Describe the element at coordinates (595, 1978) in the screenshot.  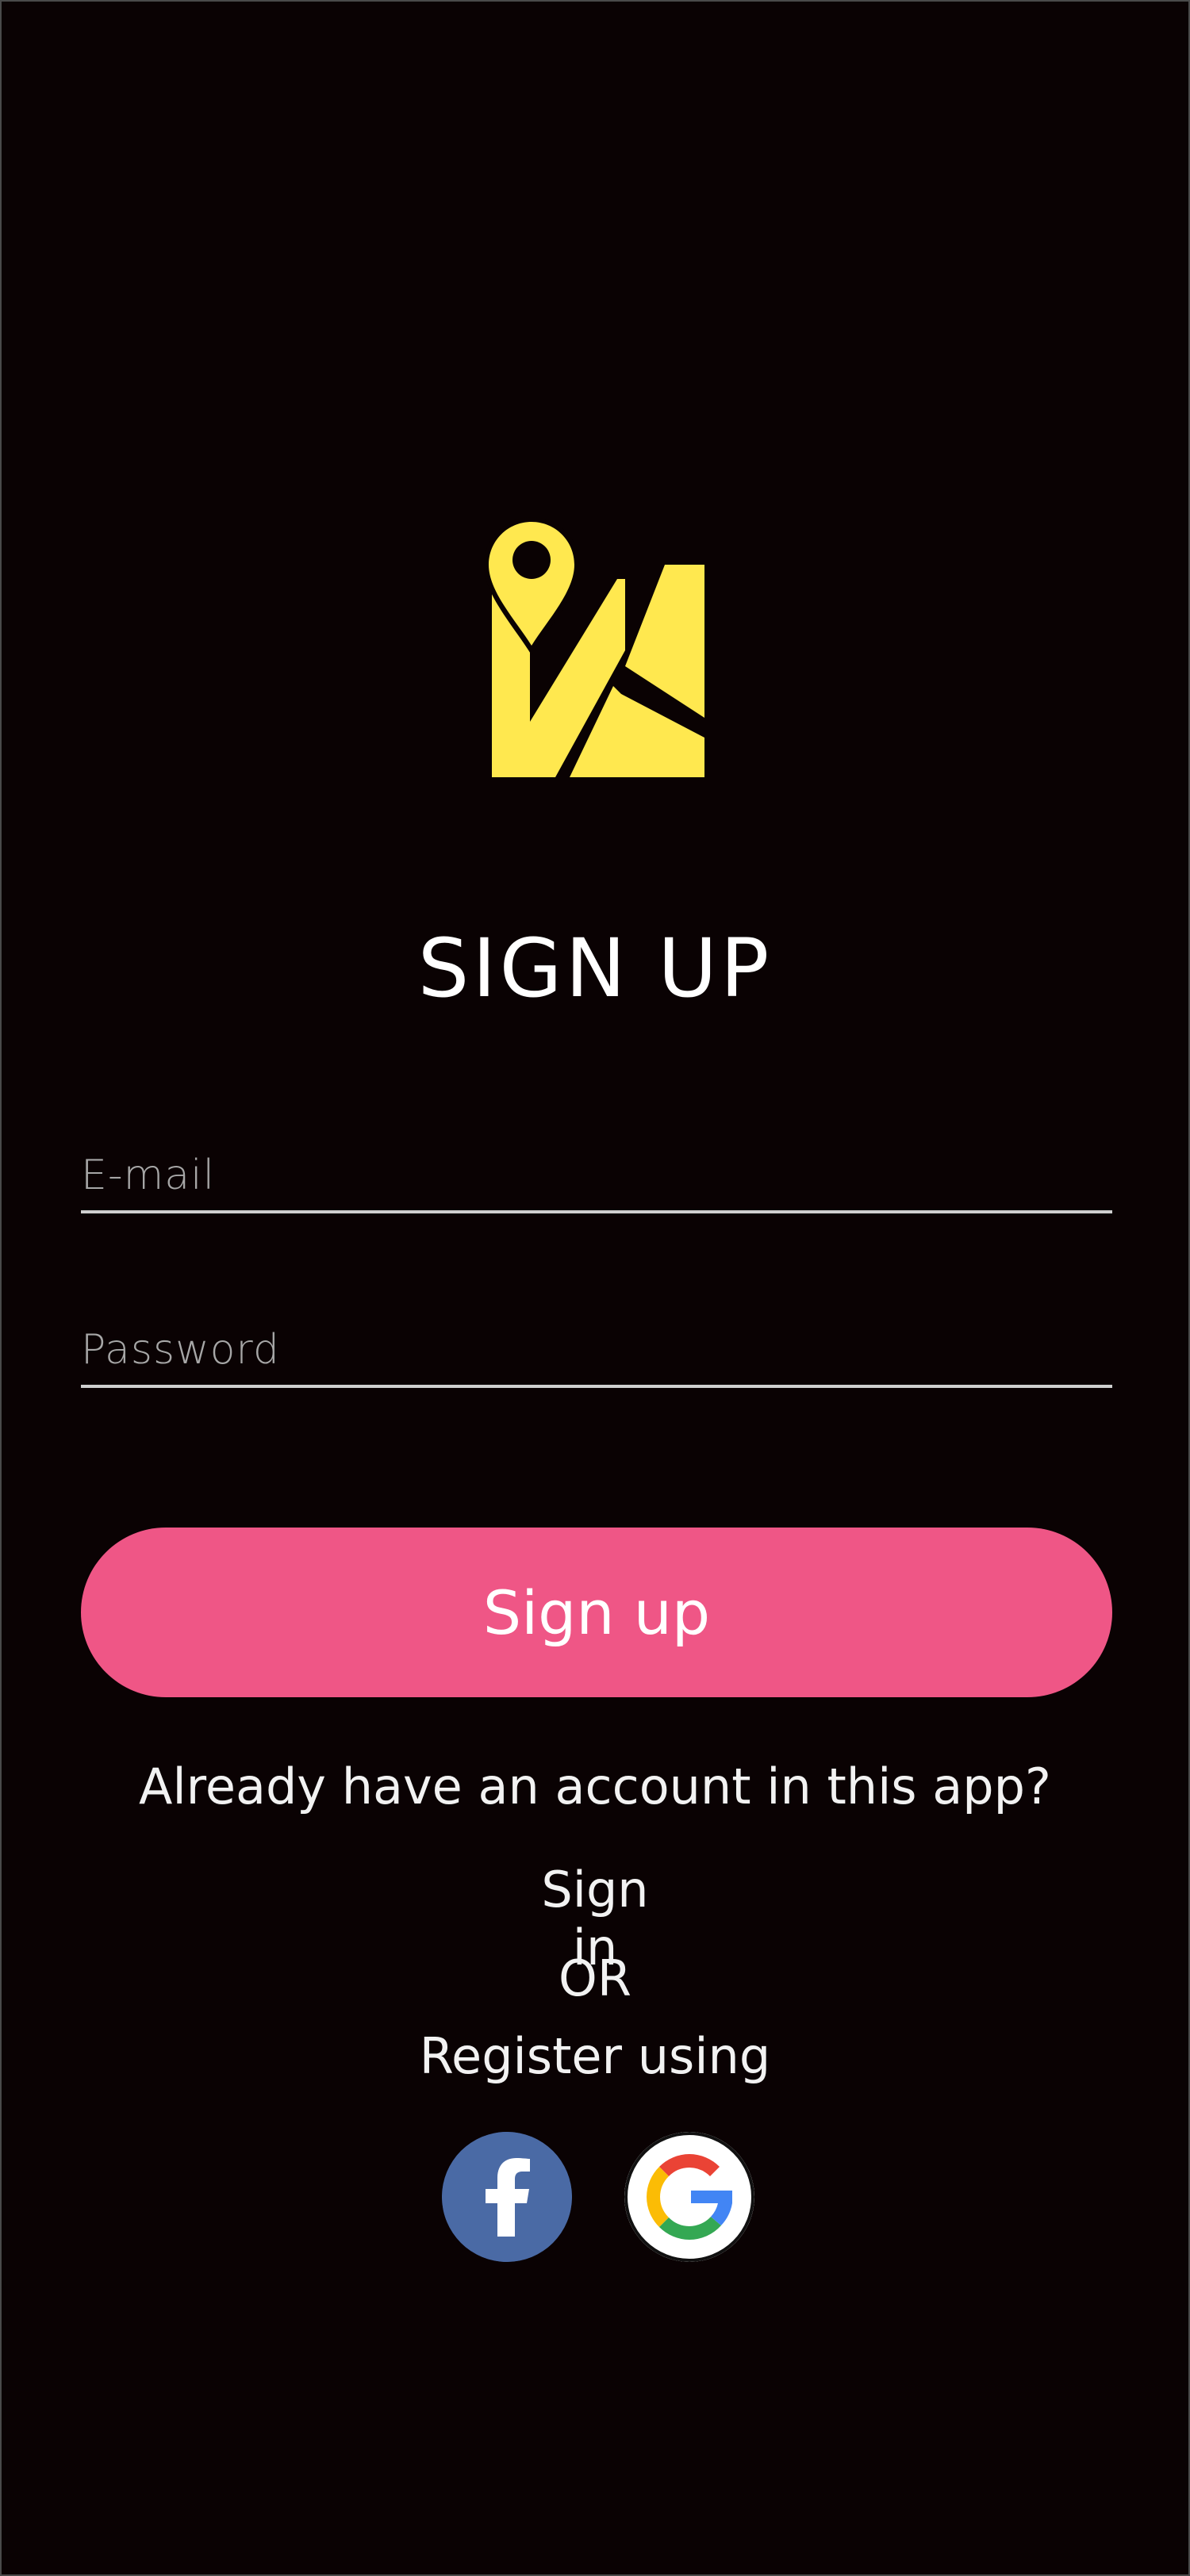
I see `or-divider-text: OR` at that location.